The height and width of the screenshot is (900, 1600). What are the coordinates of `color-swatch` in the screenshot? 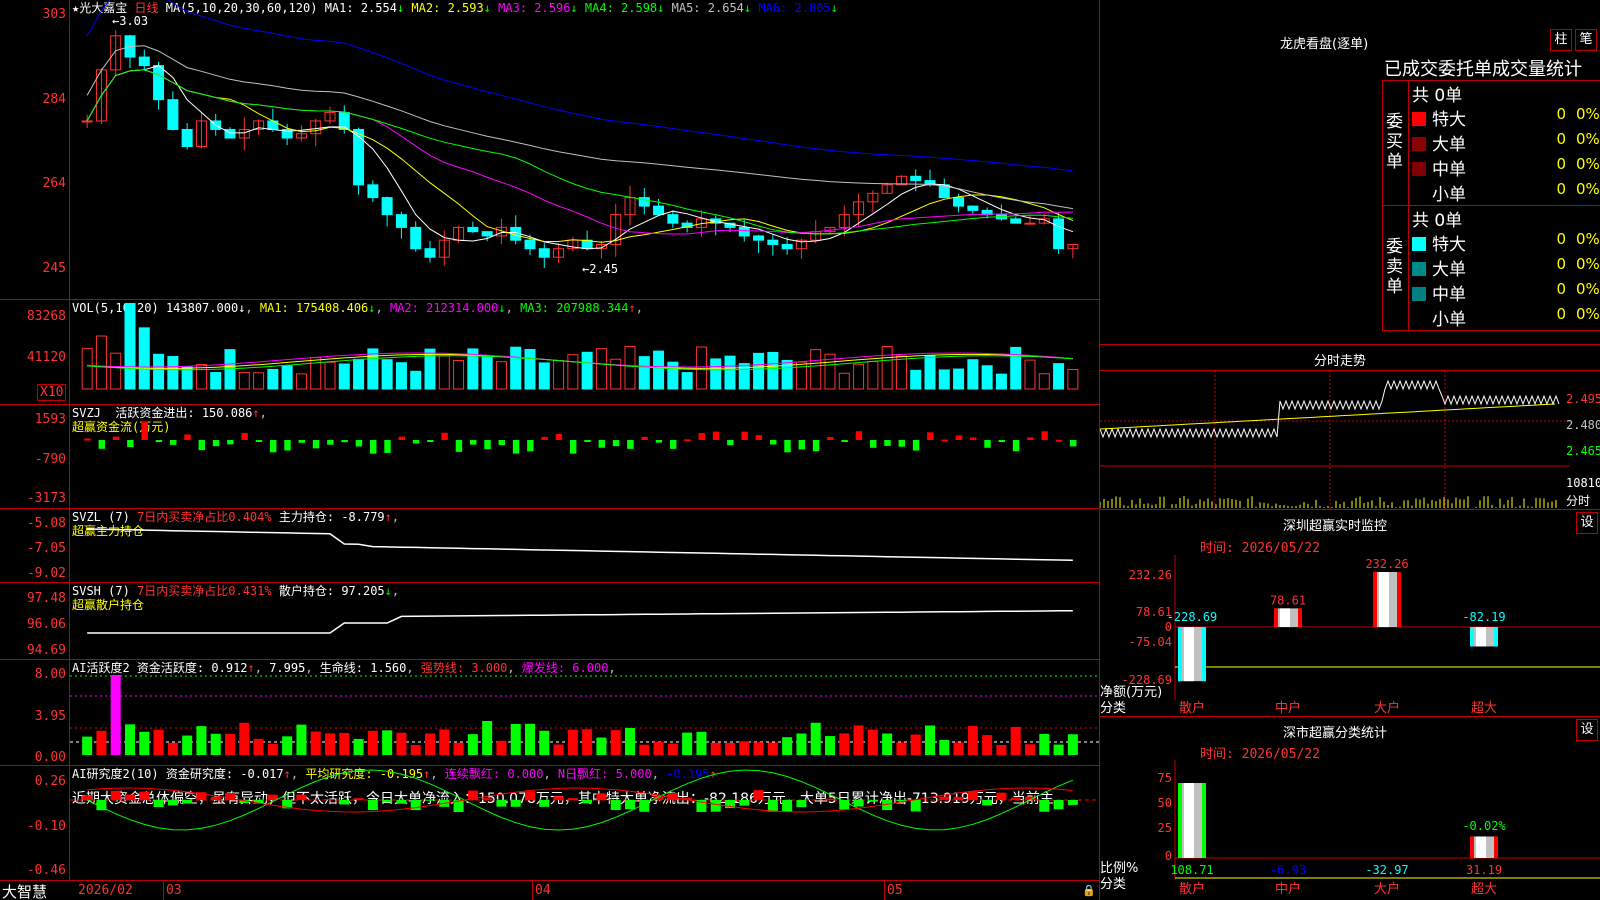 It's located at (1419, 294).